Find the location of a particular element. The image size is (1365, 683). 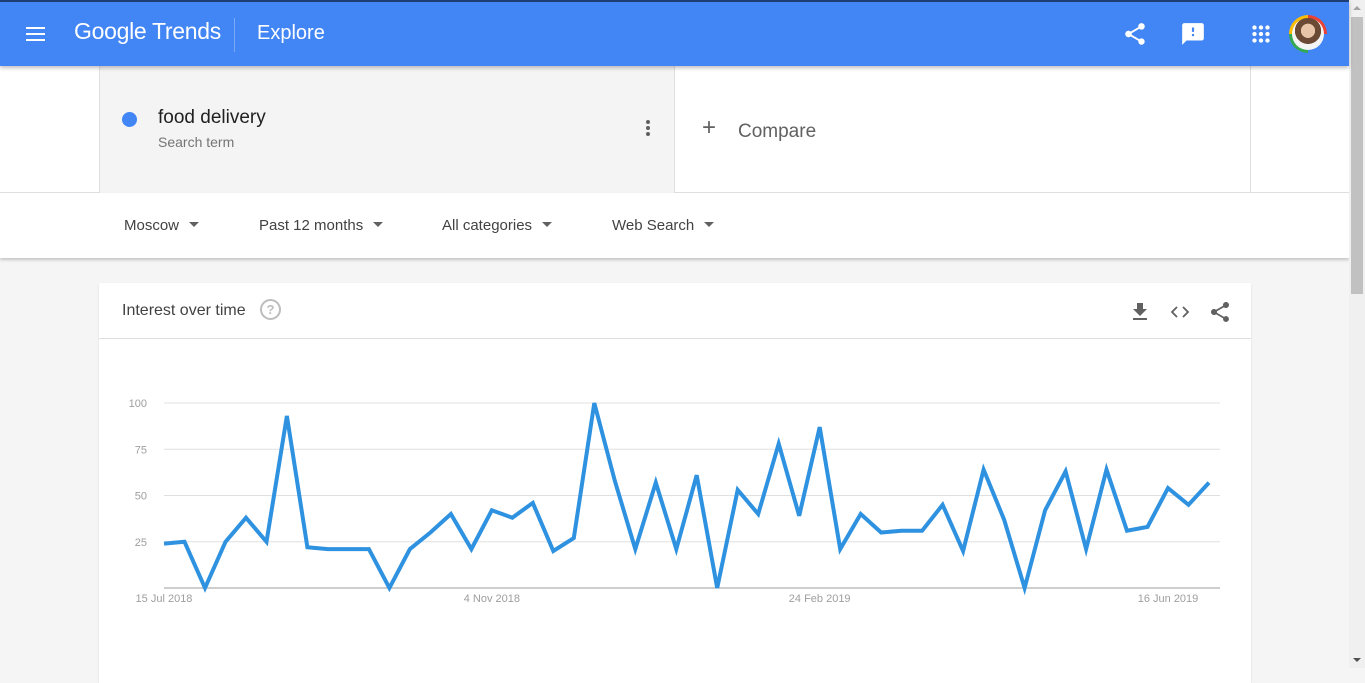

compare-button: + Compare is located at coordinates (963, 129).